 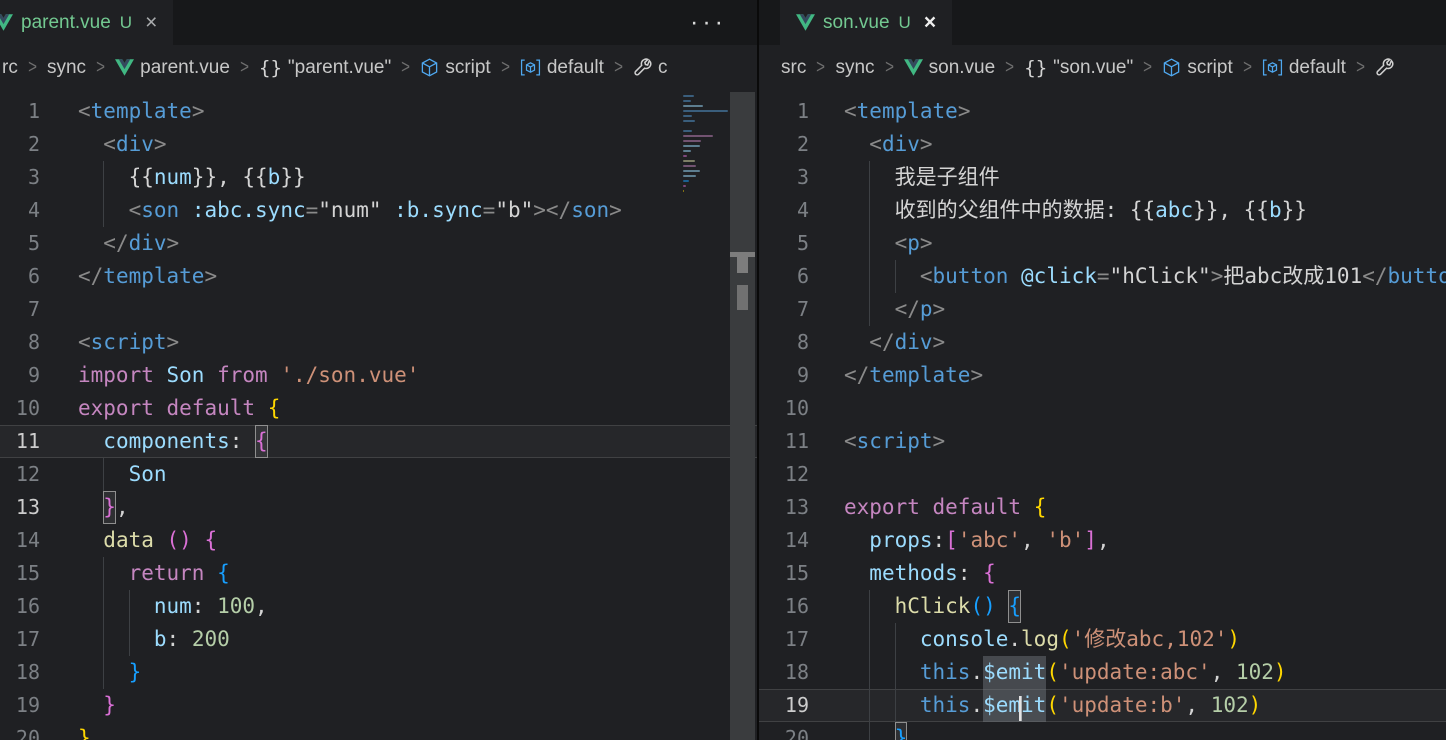 I want to click on code-line: 12 Son, so click(x=378, y=474).